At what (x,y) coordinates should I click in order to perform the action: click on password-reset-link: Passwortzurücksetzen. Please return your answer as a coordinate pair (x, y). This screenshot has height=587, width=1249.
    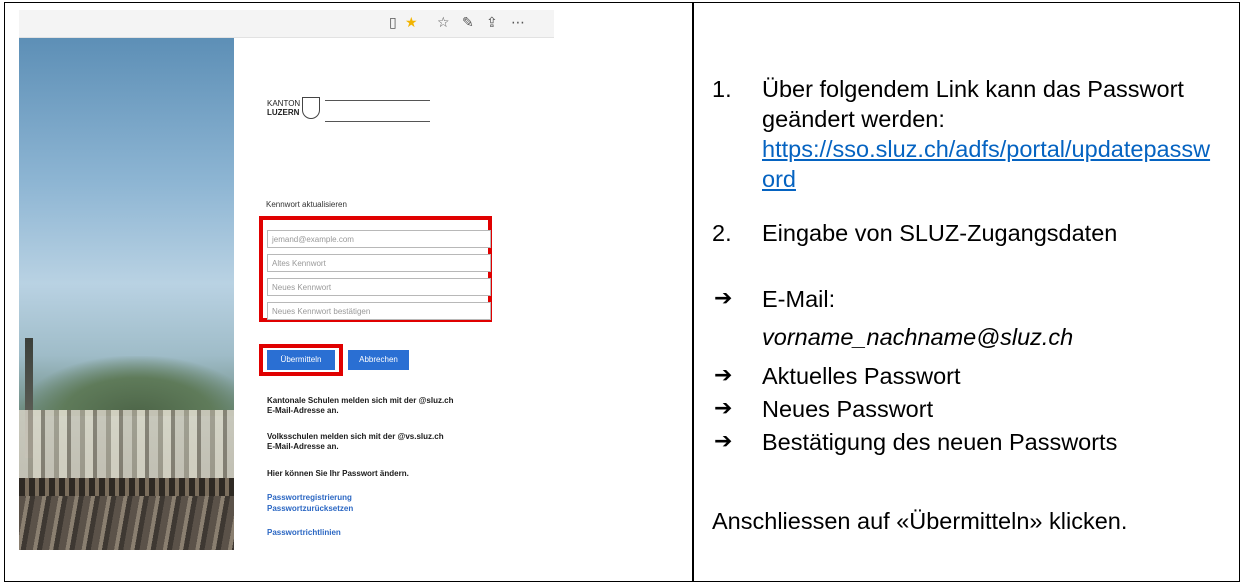
    Looking at the image, I should click on (310, 509).